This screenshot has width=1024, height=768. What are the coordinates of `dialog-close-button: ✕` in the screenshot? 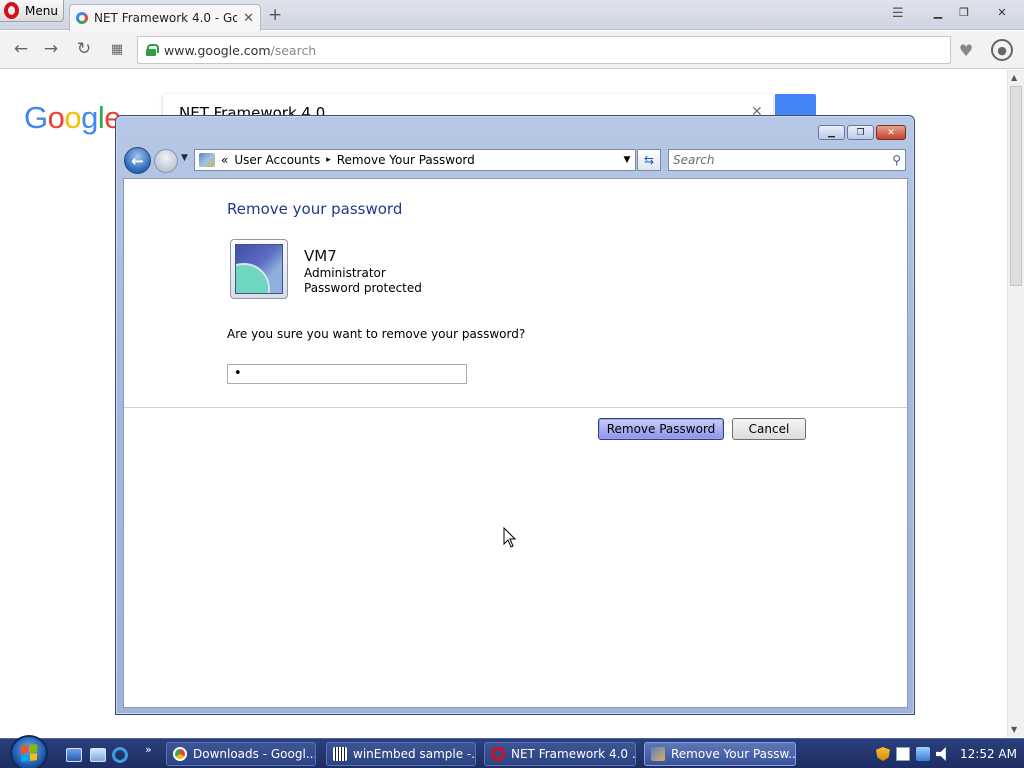 It's located at (891, 132).